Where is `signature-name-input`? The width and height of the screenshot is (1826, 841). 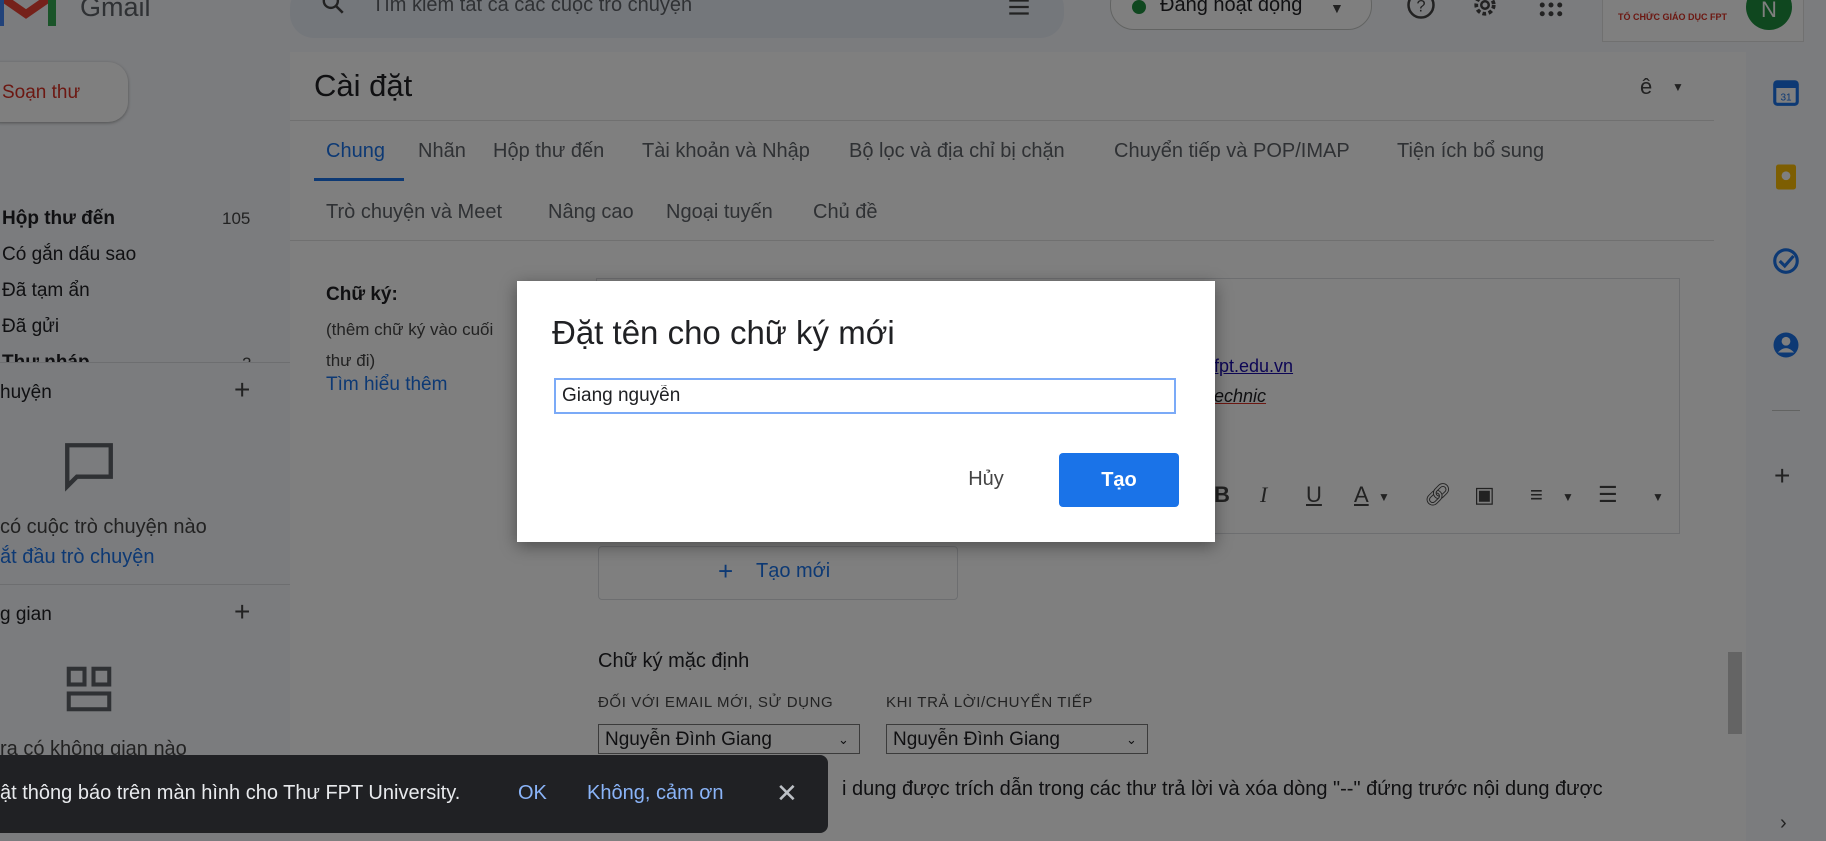 signature-name-input is located at coordinates (865, 396).